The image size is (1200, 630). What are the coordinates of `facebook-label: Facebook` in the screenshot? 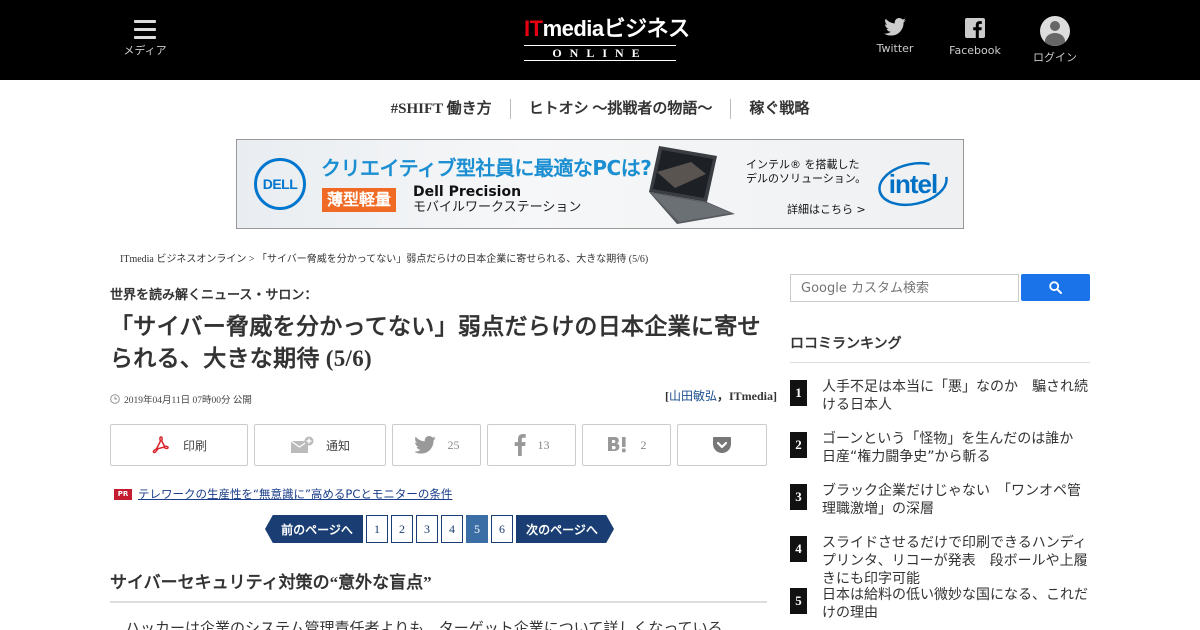 It's located at (975, 50).